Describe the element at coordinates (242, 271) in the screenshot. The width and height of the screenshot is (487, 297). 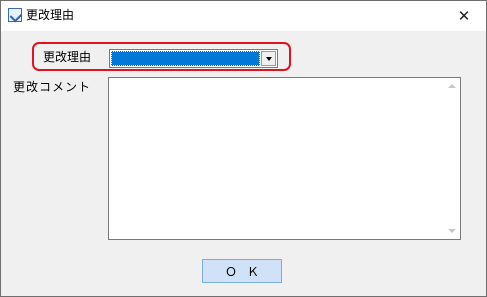
I see `ok-button: ＯＫ` at that location.